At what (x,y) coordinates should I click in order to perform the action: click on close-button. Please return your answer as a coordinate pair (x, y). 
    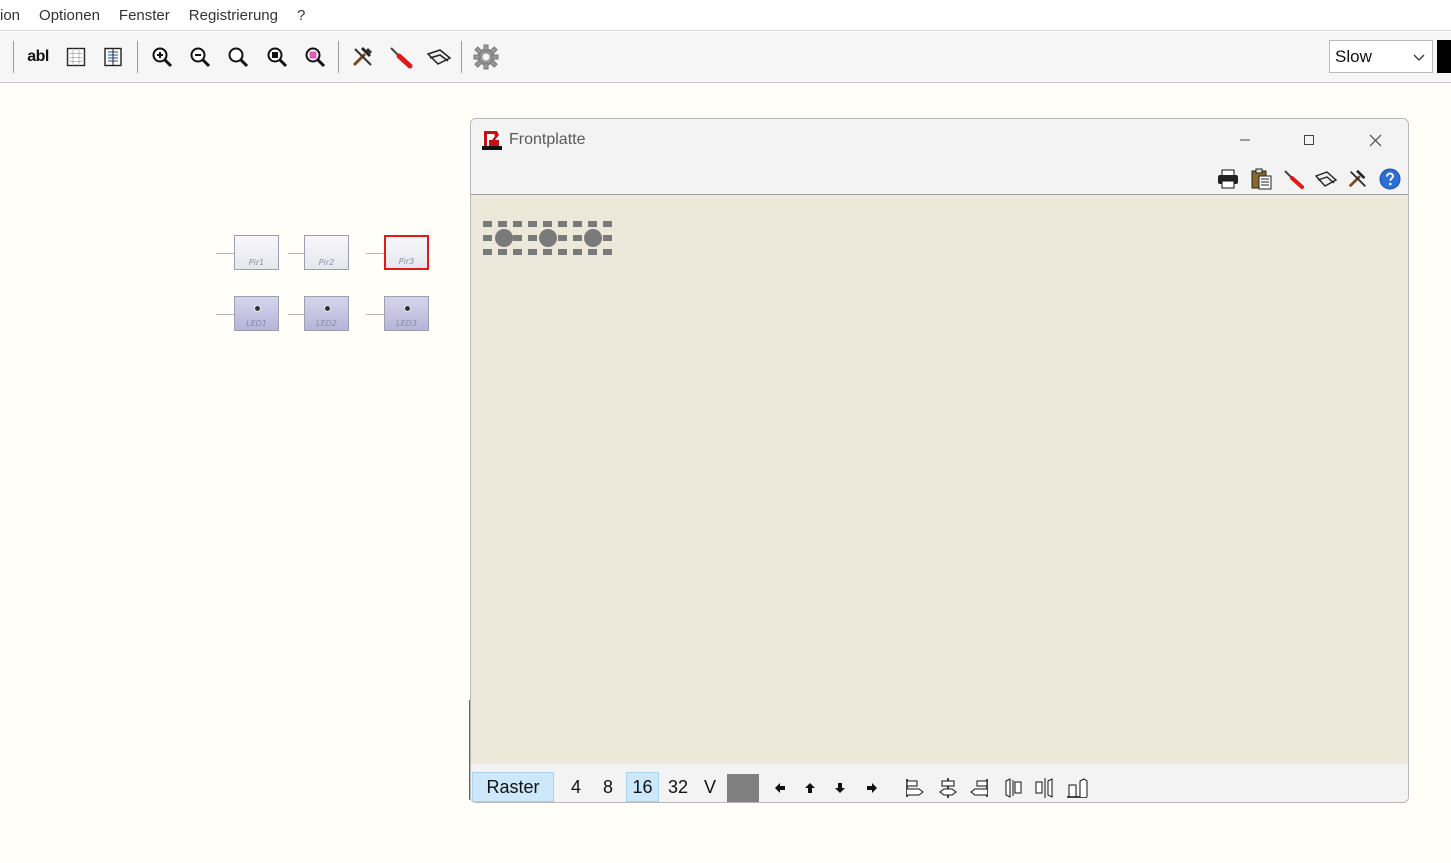
    Looking at the image, I should click on (1375, 140).